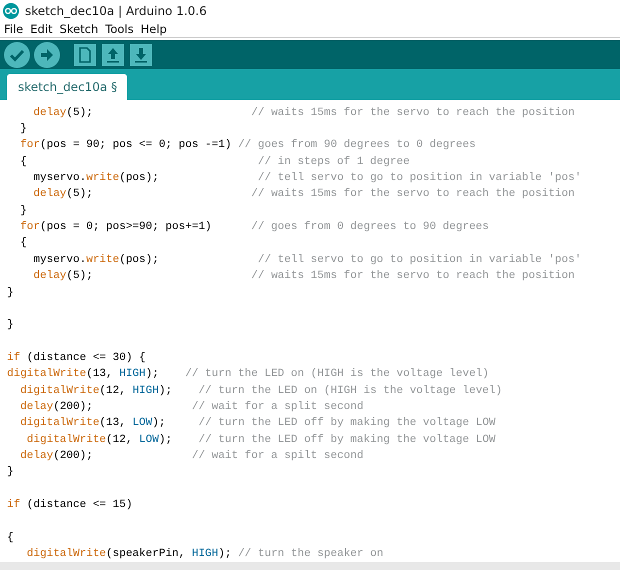 This screenshot has height=570, width=620. I want to click on save-button, so click(141, 55).